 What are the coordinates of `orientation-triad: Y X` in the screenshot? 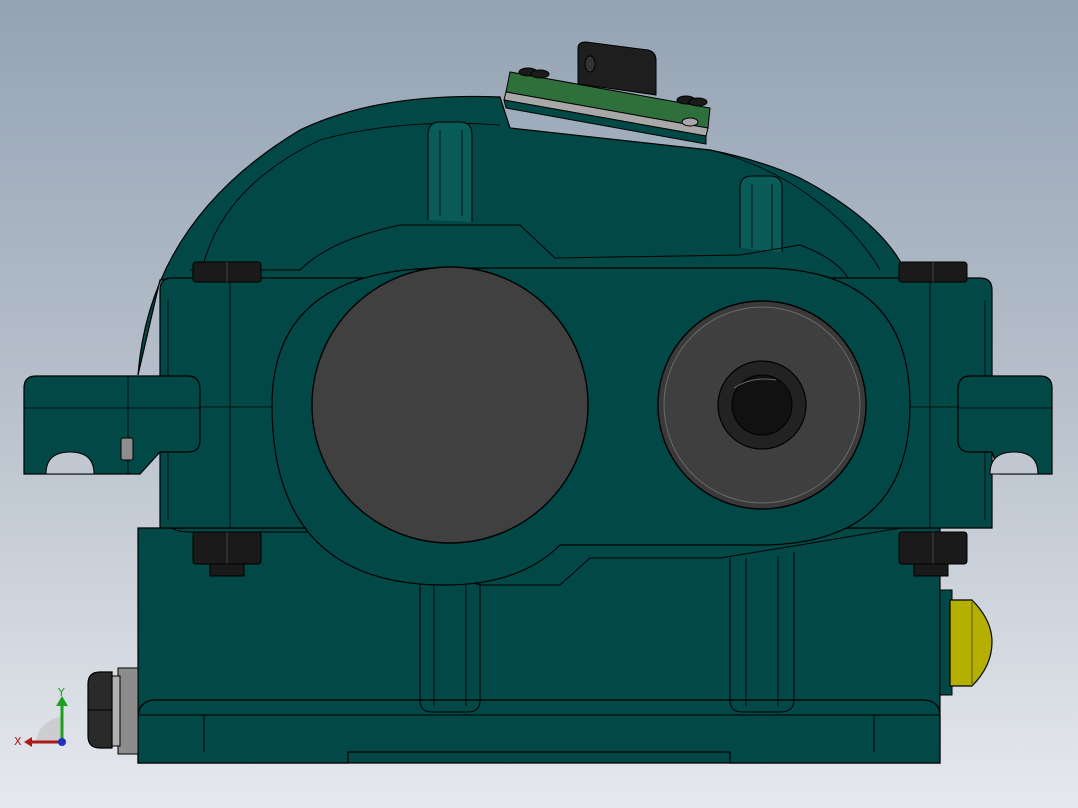 It's located at (45, 719).